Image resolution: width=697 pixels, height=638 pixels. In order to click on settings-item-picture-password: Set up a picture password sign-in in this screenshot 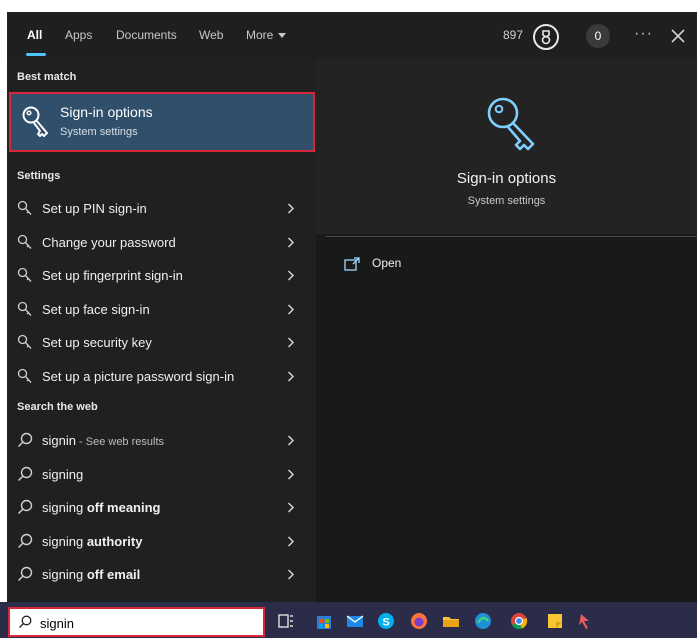, I will do `click(159, 376)`.